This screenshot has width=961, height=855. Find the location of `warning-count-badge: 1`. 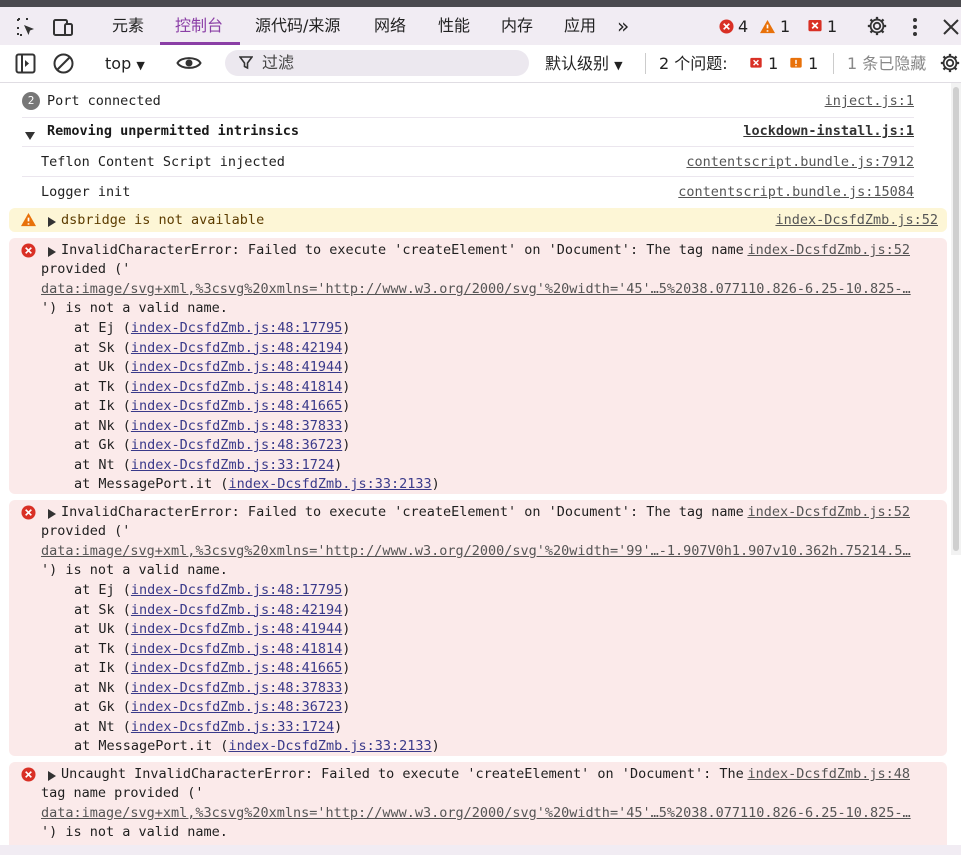

warning-count-badge: 1 is located at coordinates (774, 27).